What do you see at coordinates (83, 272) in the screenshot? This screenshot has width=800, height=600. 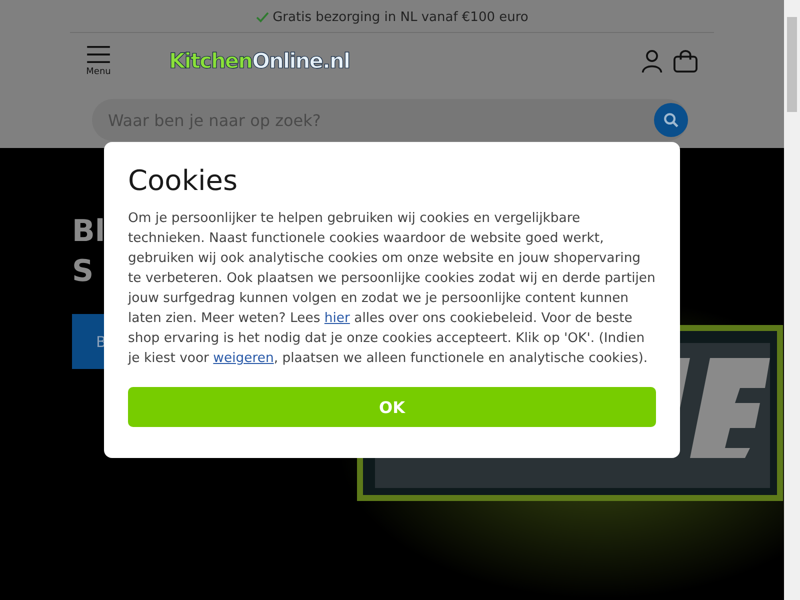 I see `hero-title: S` at bounding box center [83, 272].